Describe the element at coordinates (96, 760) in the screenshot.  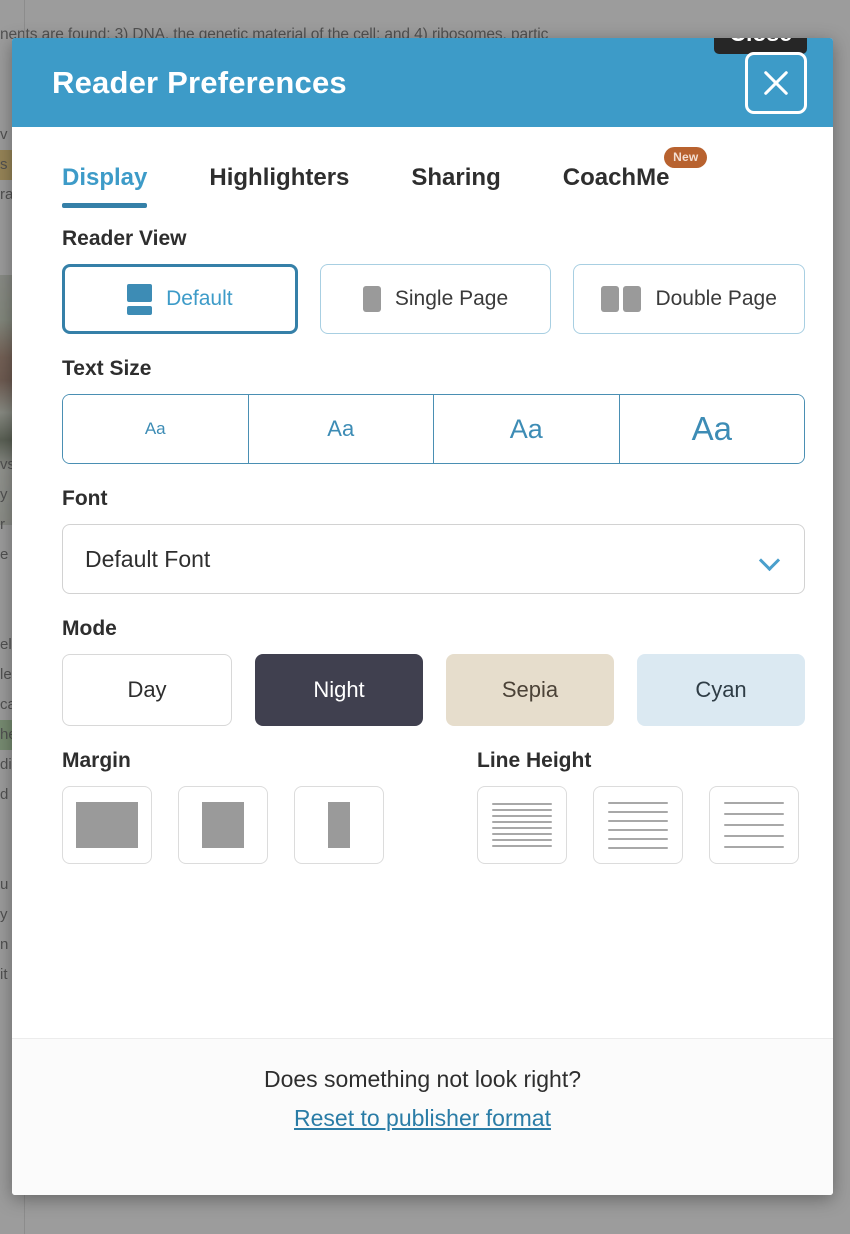
I see `margin-label: Margin` at that location.